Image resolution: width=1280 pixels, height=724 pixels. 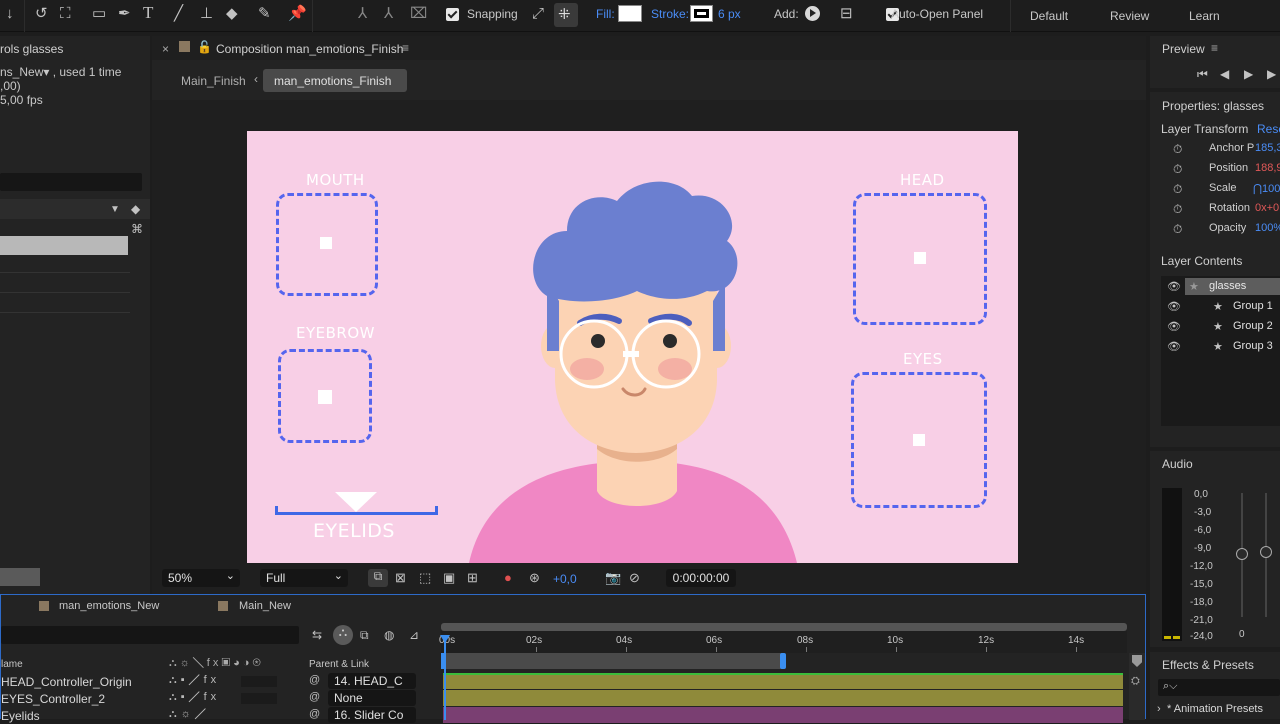 I want to click on playhead-marker, so click(x=445, y=639).